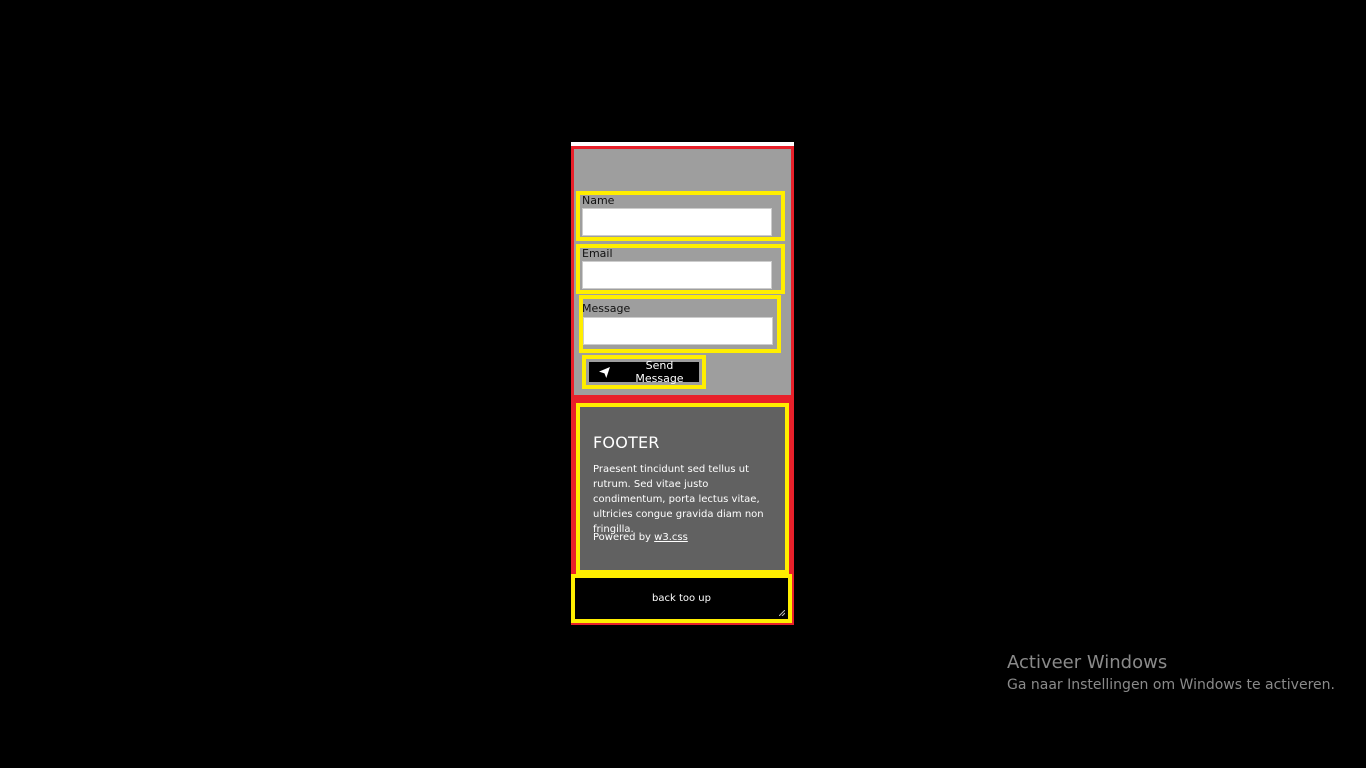 Image resolution: width=1366 pixels, height=768 pixels. I want to click on message-input, so click(678, 331).